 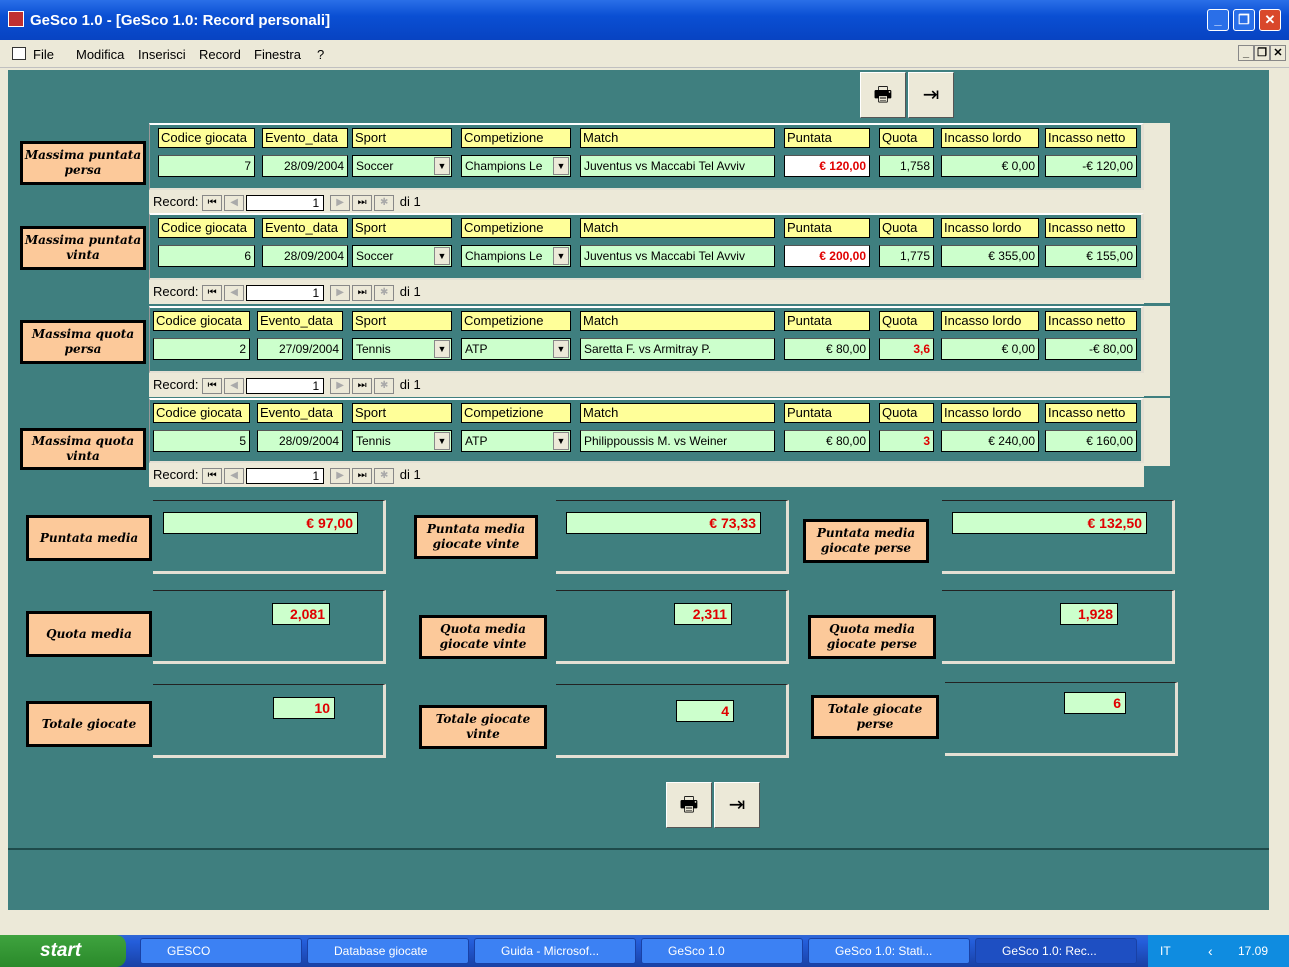 I want to click on codice-field: 2, so click(x=201, y=349).